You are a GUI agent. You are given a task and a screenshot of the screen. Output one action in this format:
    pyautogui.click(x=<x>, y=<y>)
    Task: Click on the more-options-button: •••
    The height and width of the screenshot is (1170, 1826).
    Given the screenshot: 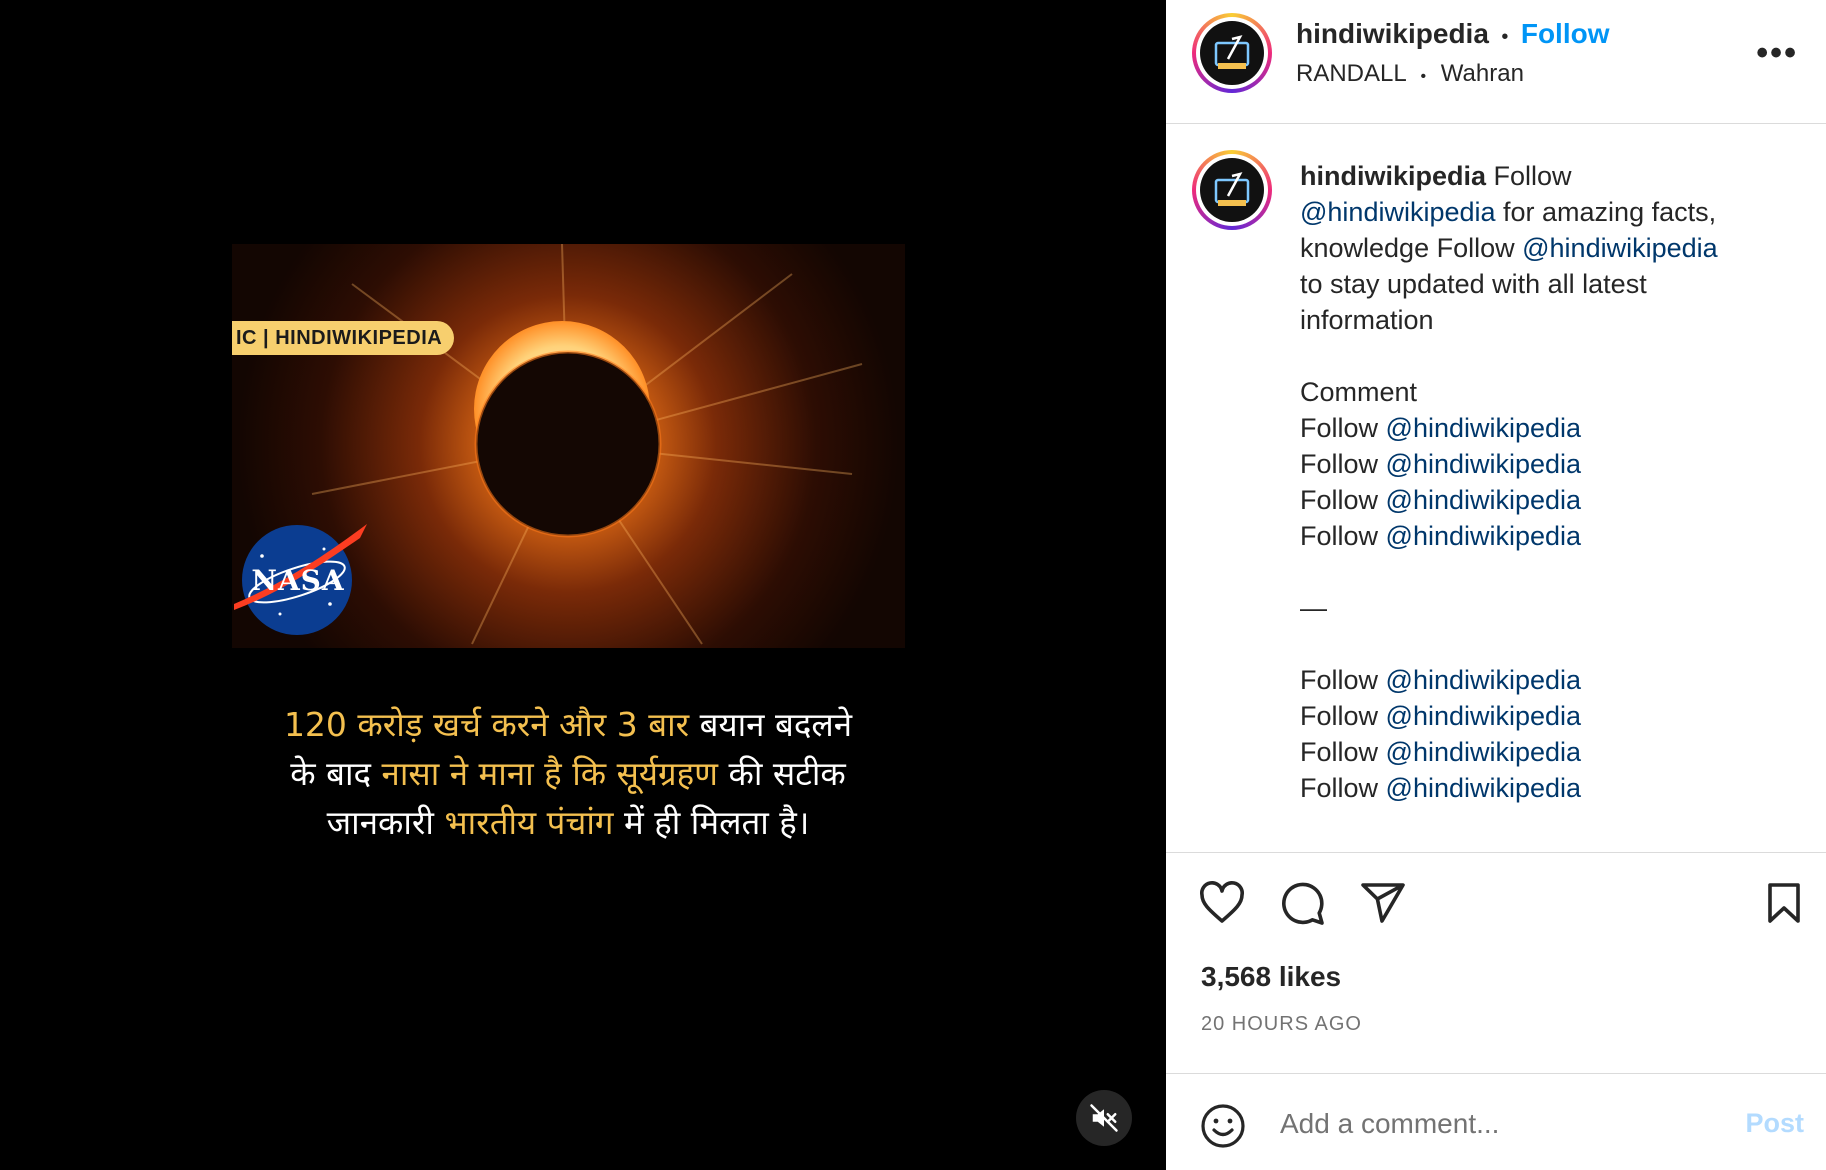 What is the action you would take?
    pyautogui.click(x=1777, y=53)
    